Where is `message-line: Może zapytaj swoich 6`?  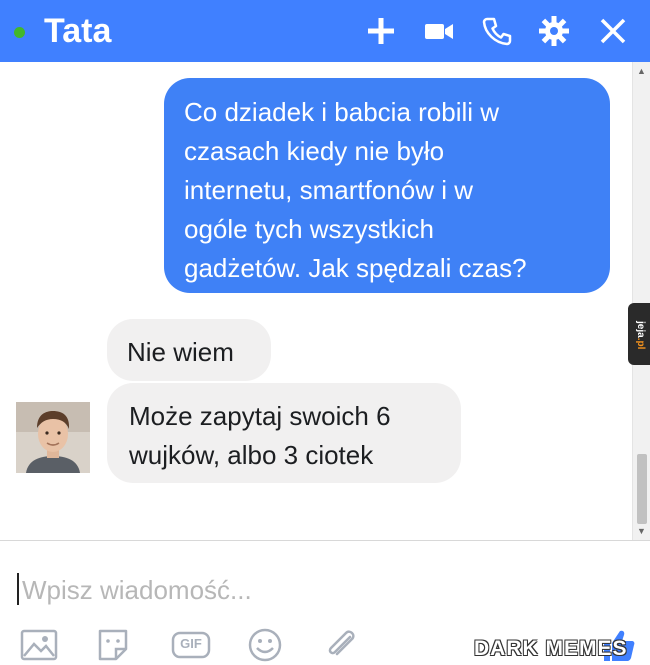
message-line: Może zapytaj swoich 6 is located at coordinates (260, 416).